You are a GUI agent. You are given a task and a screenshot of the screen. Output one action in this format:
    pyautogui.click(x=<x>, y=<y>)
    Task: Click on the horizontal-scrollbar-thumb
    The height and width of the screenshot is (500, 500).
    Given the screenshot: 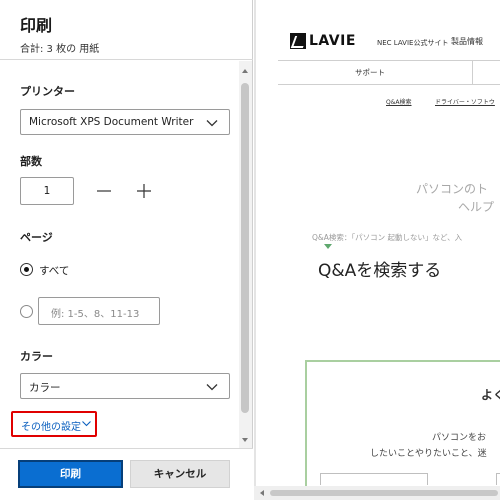 What is the action you would take?
    pyautogui.click(x=384, y=493)
    